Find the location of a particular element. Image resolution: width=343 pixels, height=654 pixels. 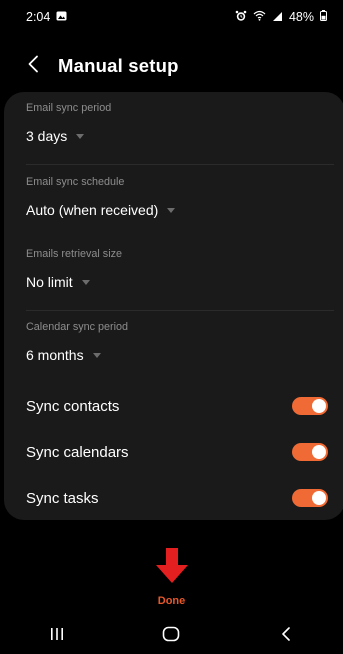

app-header: Manual setup is located at coordinates (171, 66).